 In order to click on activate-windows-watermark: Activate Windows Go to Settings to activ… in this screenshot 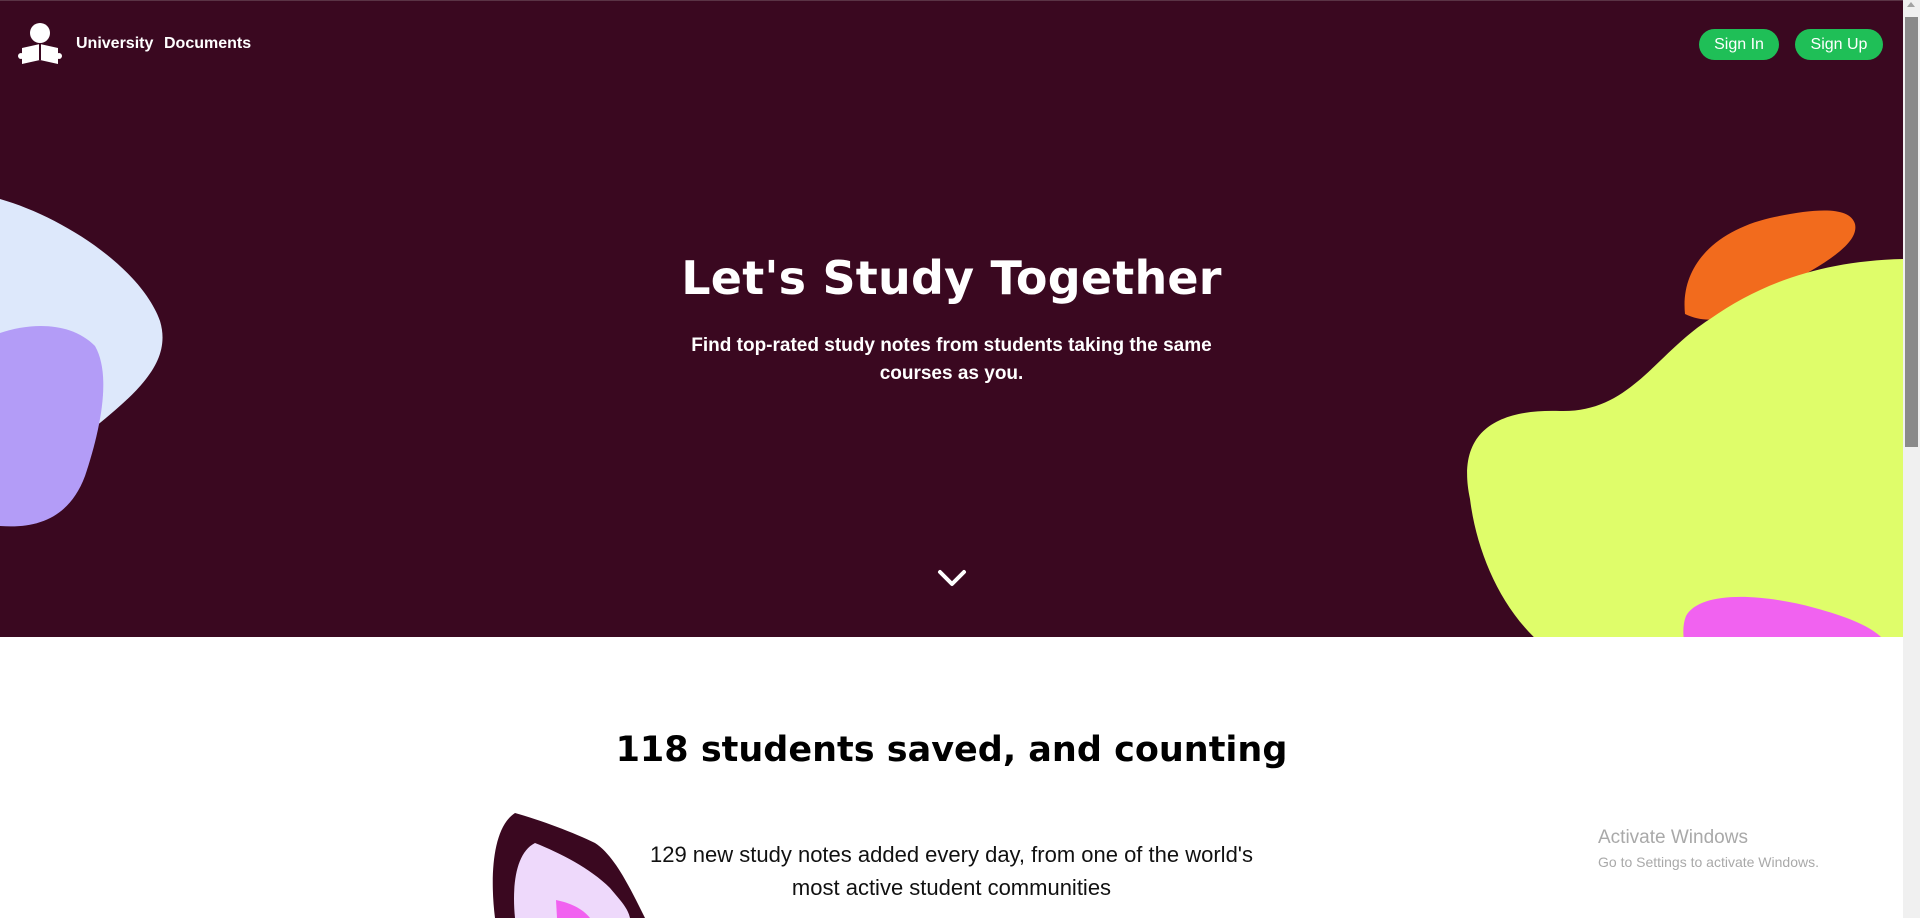, I will do `click(1748, 849)`.